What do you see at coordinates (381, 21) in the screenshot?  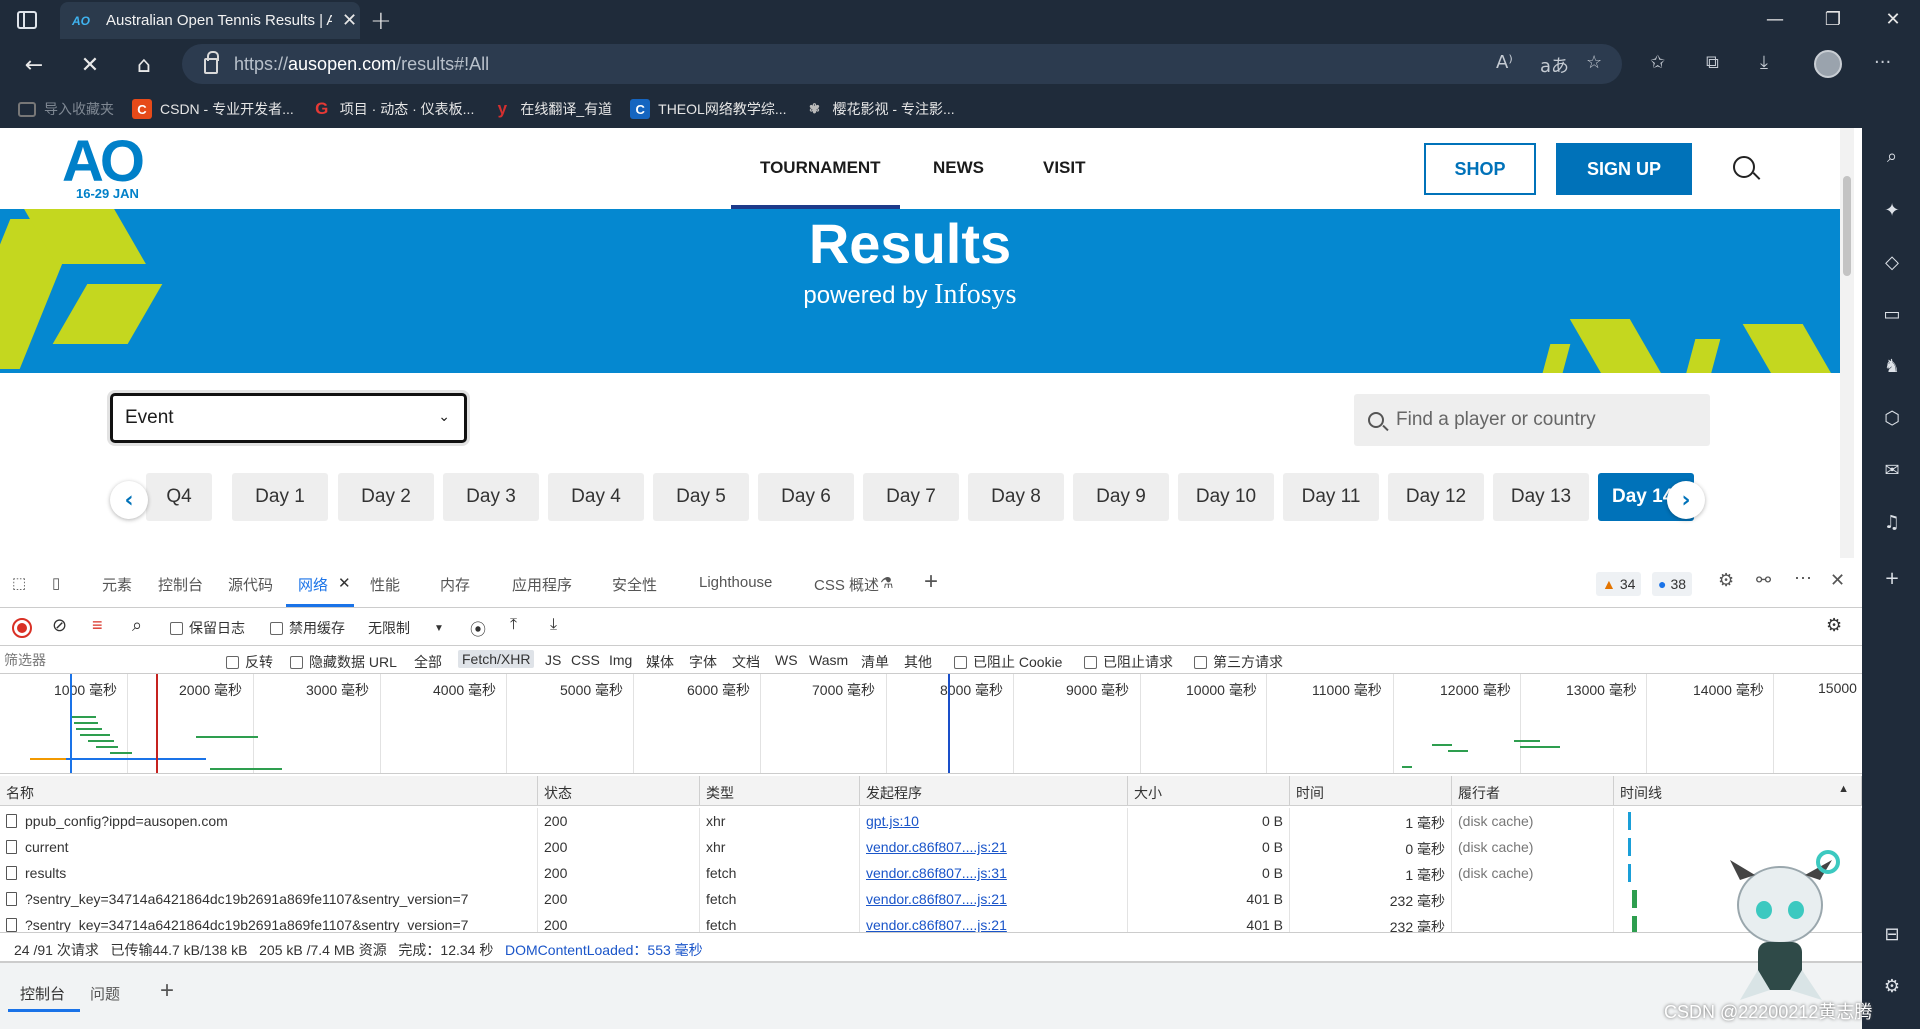 I see `new-tab-icon: +` at bounding box center [381, 21].